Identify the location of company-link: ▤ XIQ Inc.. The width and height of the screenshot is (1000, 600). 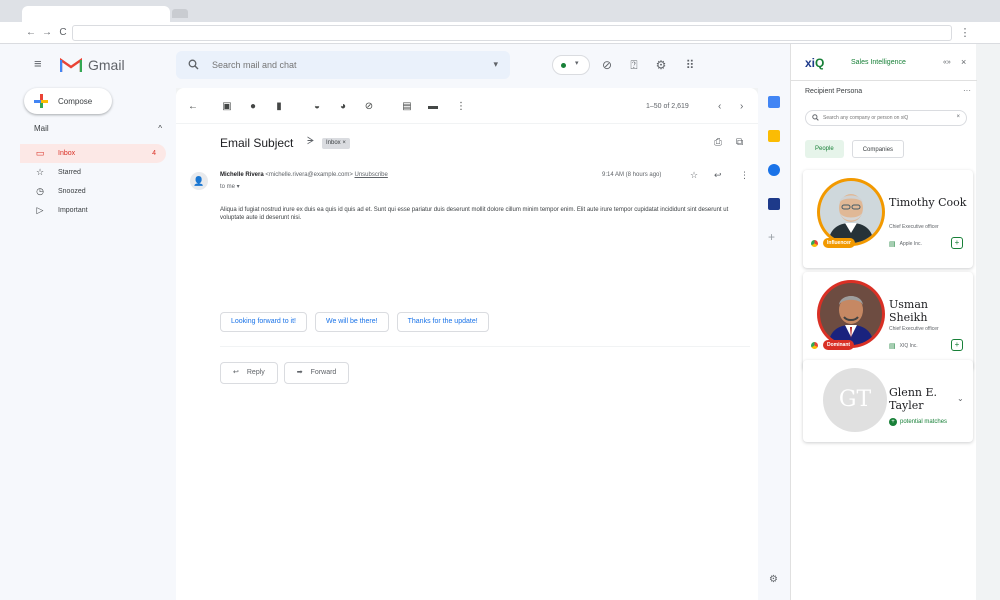
(903, 346).